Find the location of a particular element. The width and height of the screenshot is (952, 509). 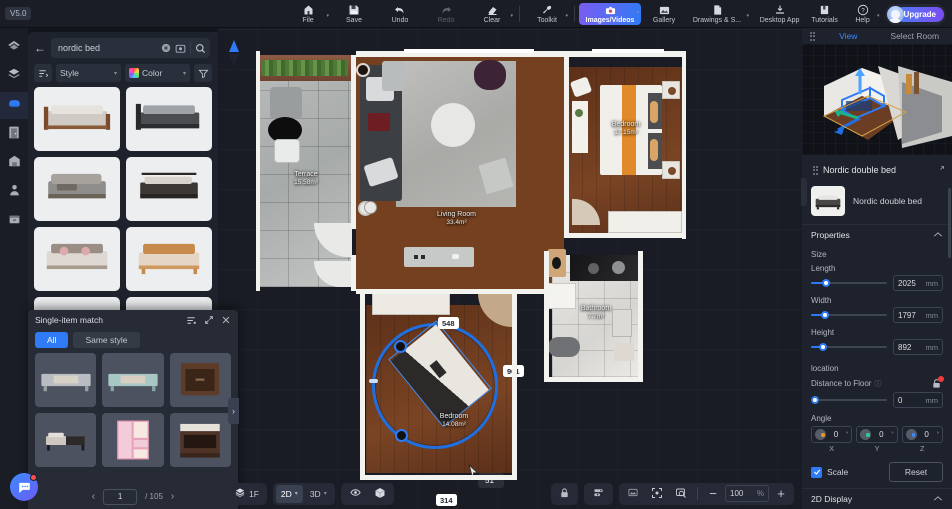

account-group: Upgrade is located at coordinates (915, 14).